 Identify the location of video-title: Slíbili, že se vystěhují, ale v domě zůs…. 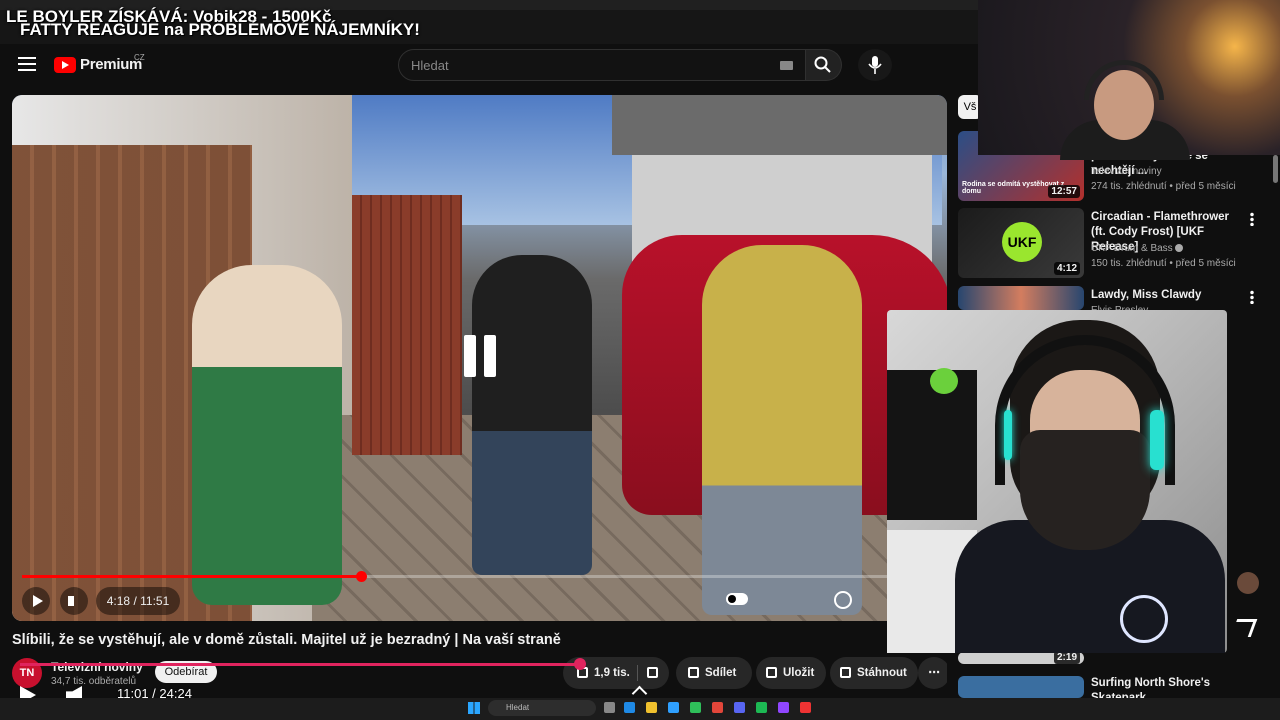
(286, 640).